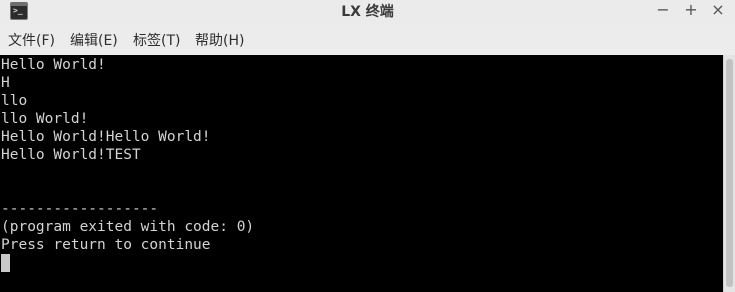  I want to click on terminal-line: llo, so click(14, 101).